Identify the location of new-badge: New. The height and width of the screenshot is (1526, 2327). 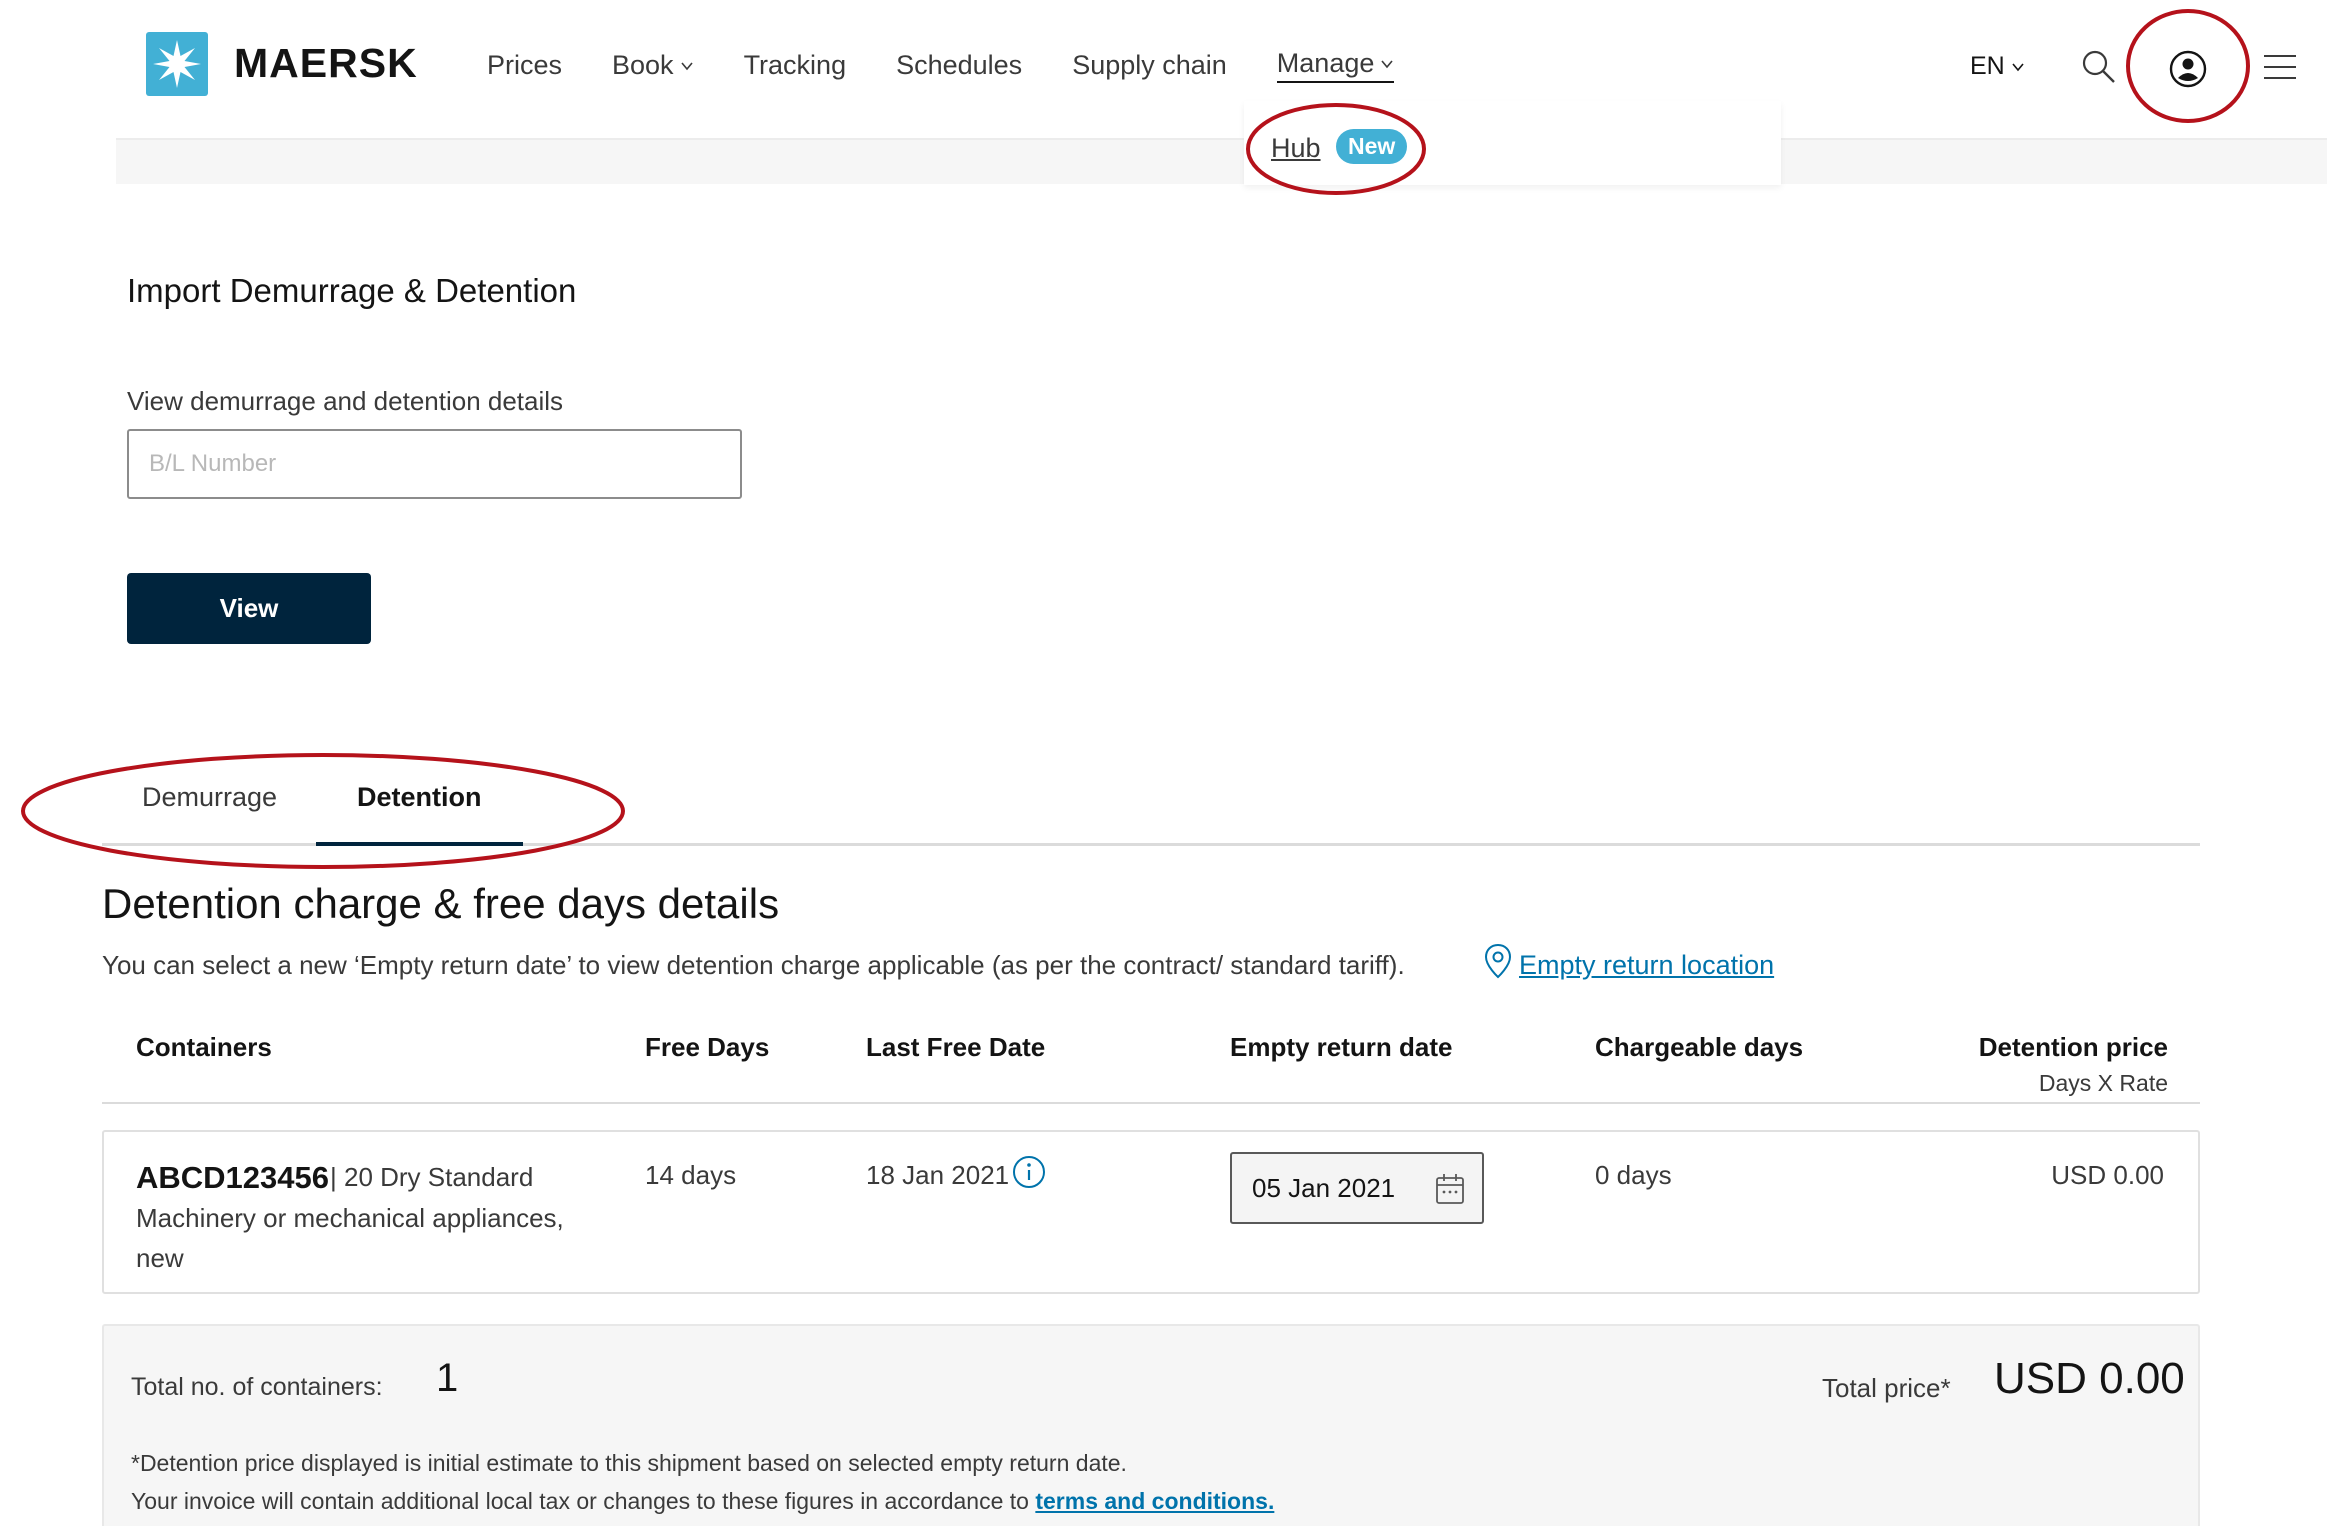
(1372, 146).